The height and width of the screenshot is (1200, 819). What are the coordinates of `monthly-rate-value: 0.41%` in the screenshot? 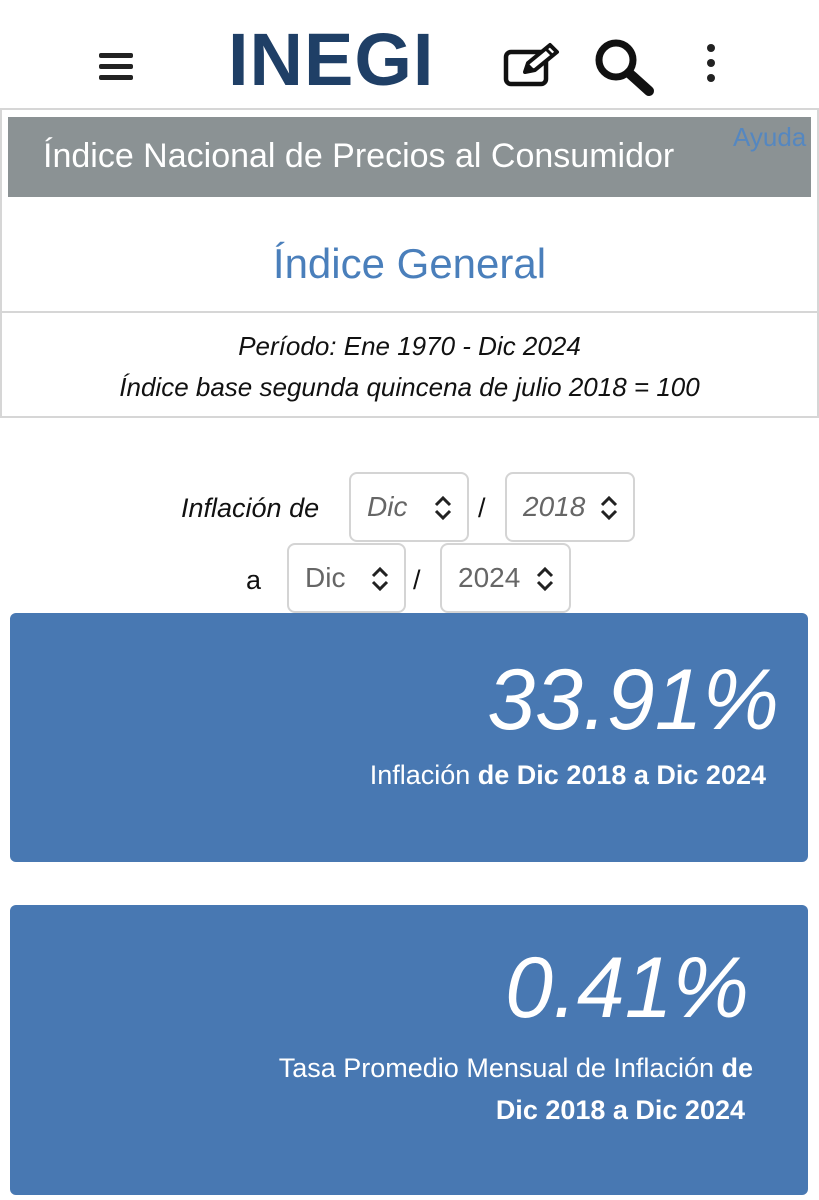 It's located at (627, 988).